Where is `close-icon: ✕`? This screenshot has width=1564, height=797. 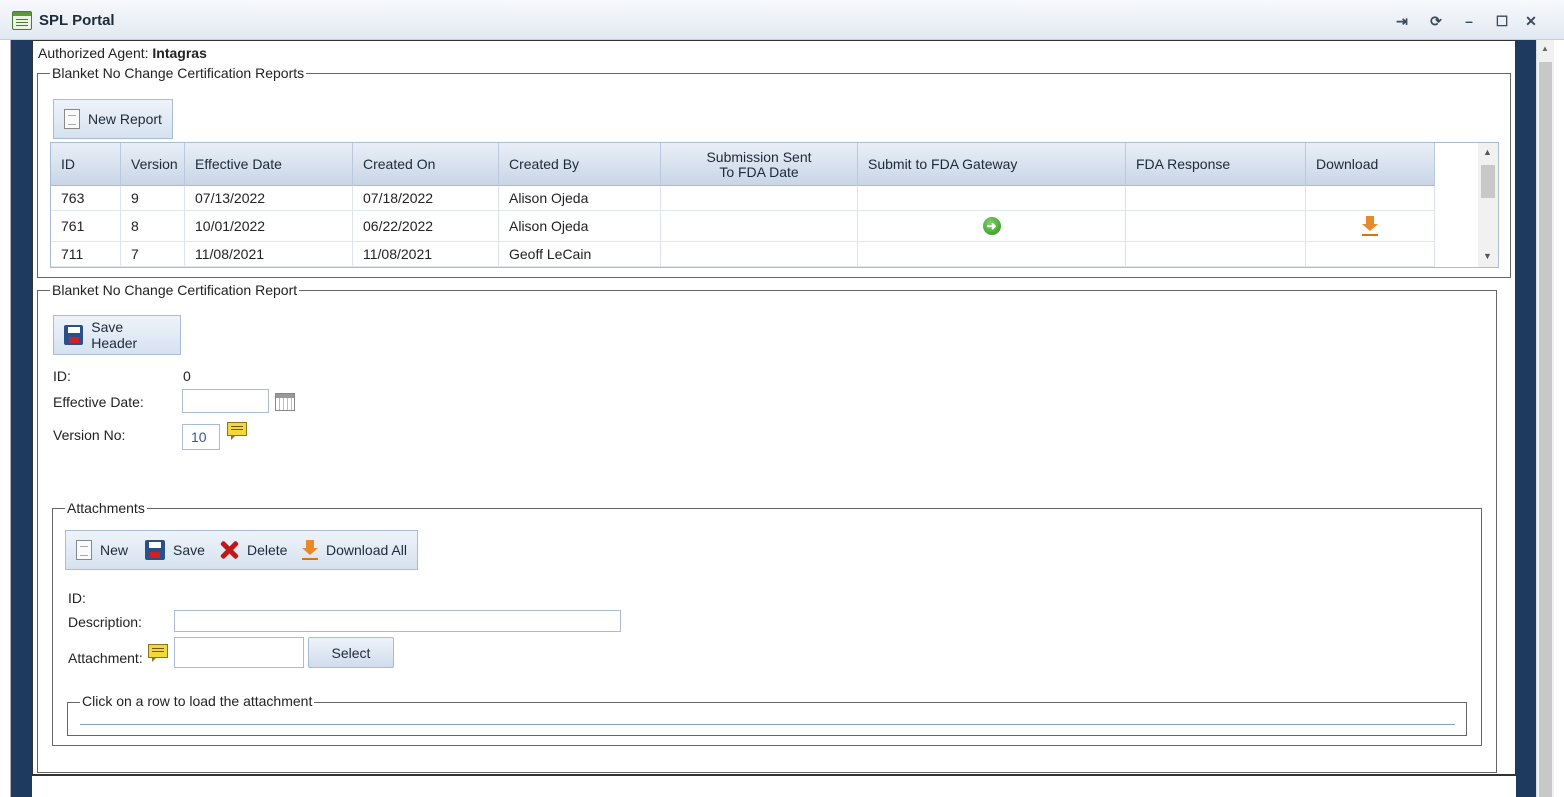
close-icon: ✕ is located at coordinates (1531, 21).